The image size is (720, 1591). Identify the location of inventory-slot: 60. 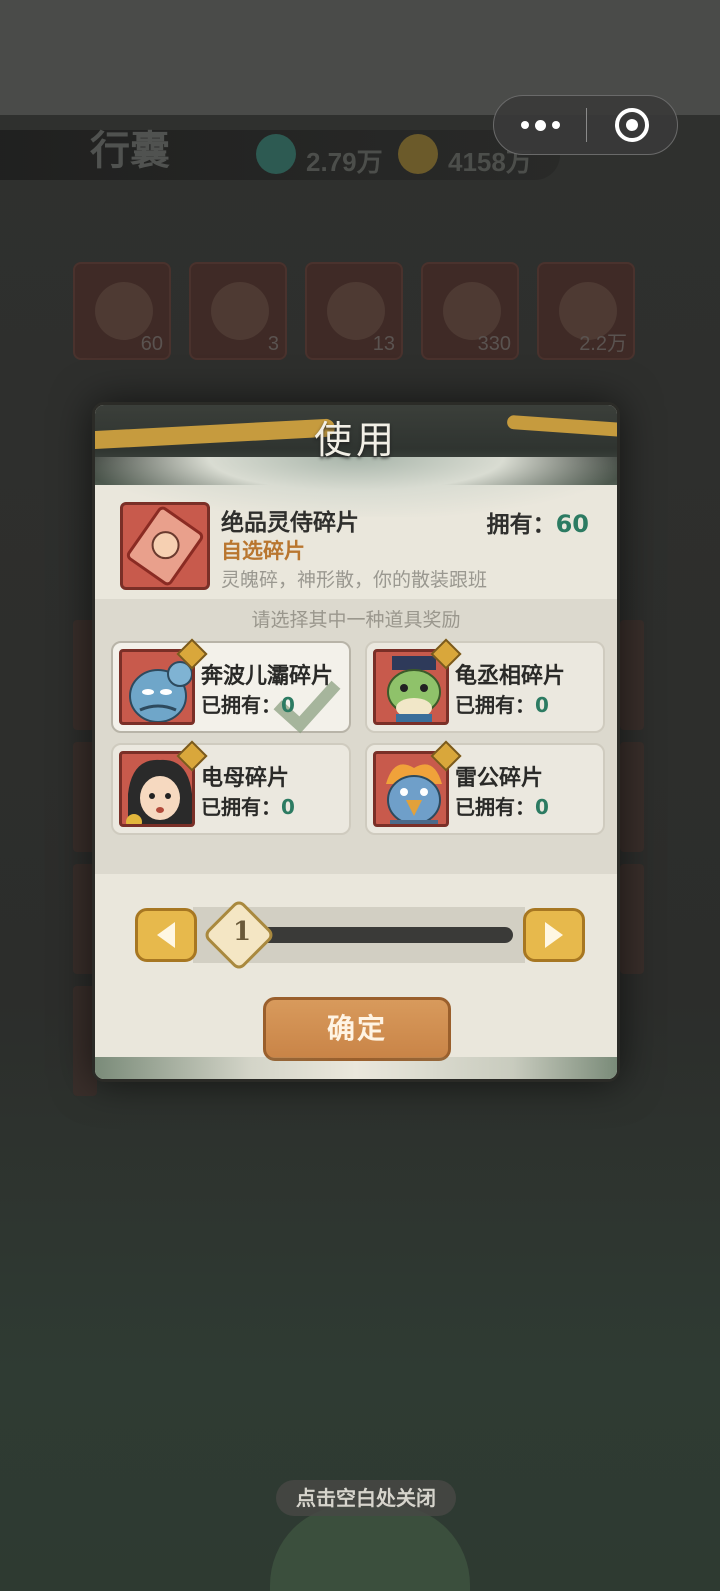
(122, 311).